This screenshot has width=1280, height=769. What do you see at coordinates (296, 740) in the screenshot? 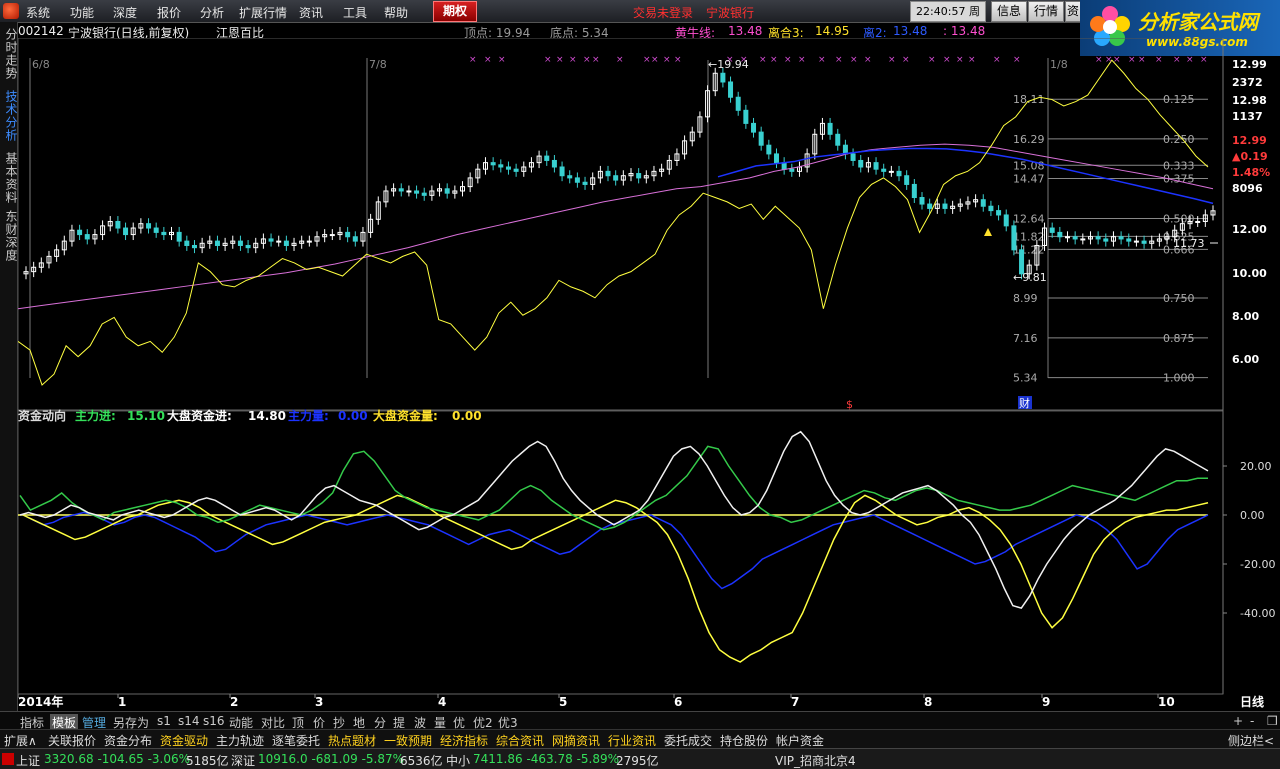
I see `ext-tab-5: 逐笔委托` at bounding box center [296, 740].